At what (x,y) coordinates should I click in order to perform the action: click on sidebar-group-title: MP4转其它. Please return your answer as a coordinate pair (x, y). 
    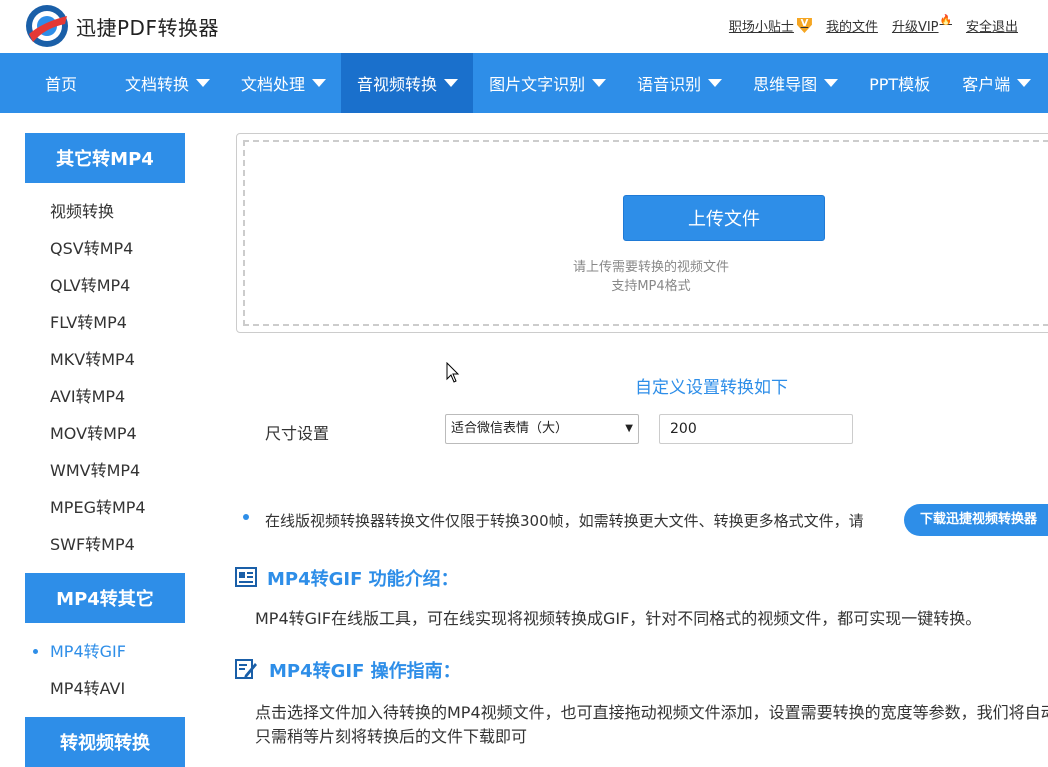
    Looking at the image, I should click on (105, 598).